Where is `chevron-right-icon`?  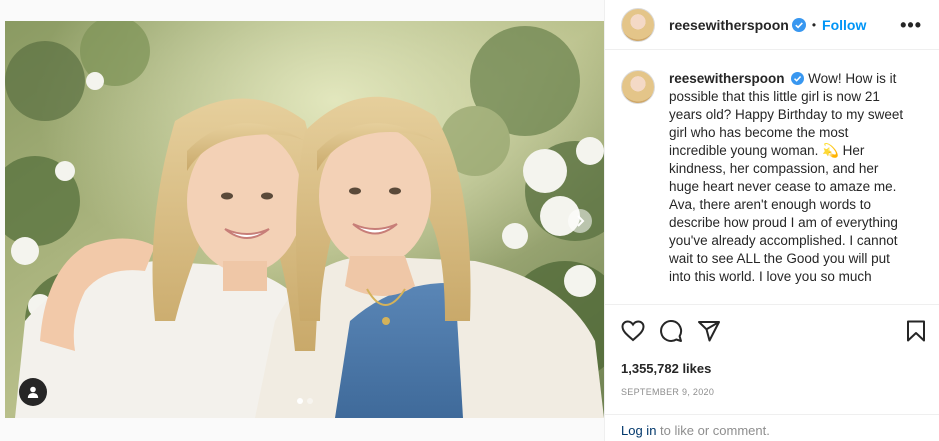 chevron-right-icon is located at coordinates (581, 221).